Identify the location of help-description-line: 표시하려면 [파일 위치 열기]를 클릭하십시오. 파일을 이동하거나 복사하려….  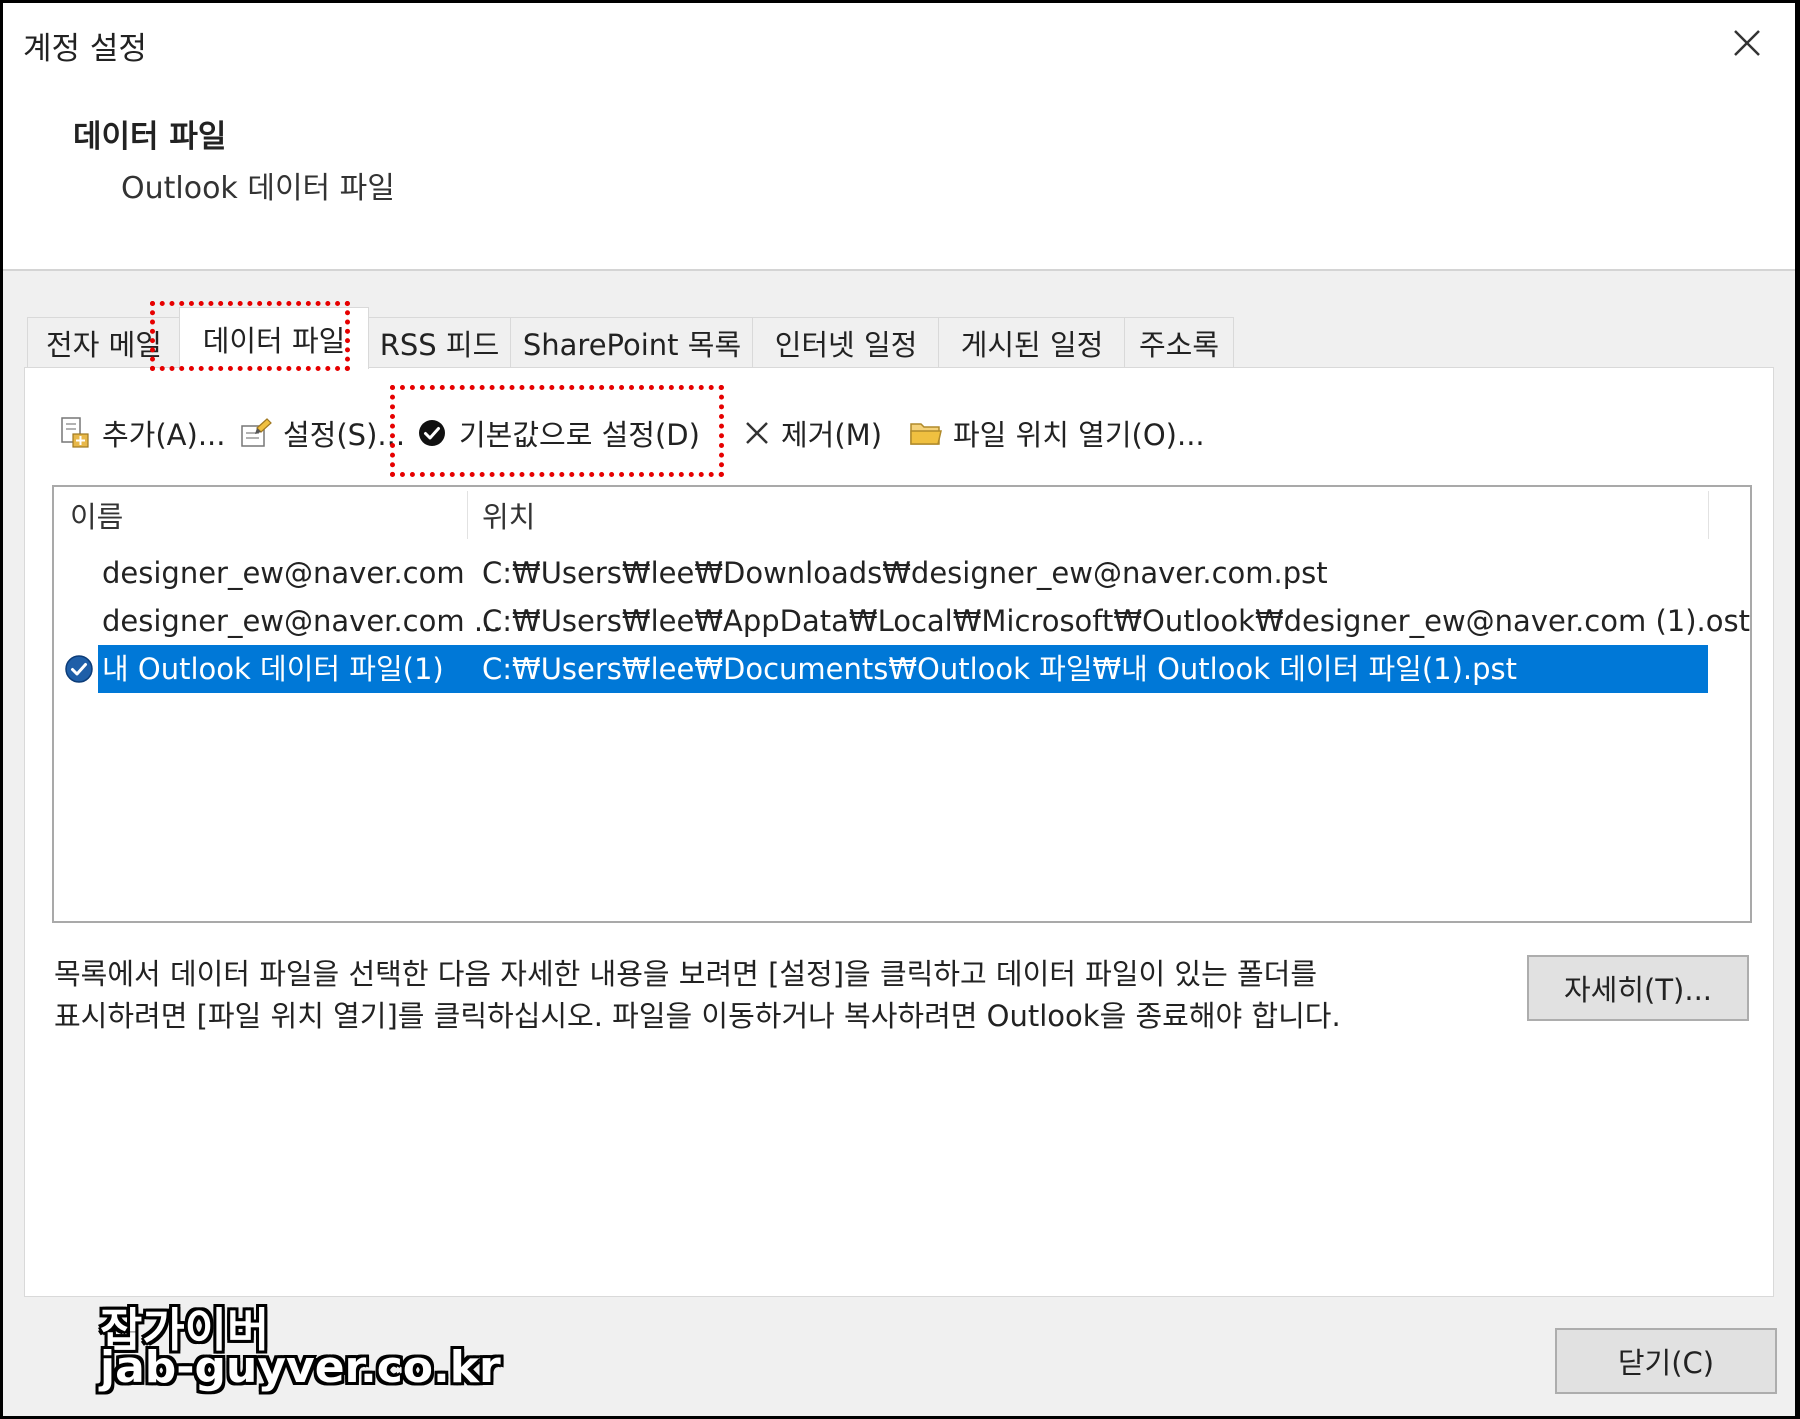
(697, 1016).